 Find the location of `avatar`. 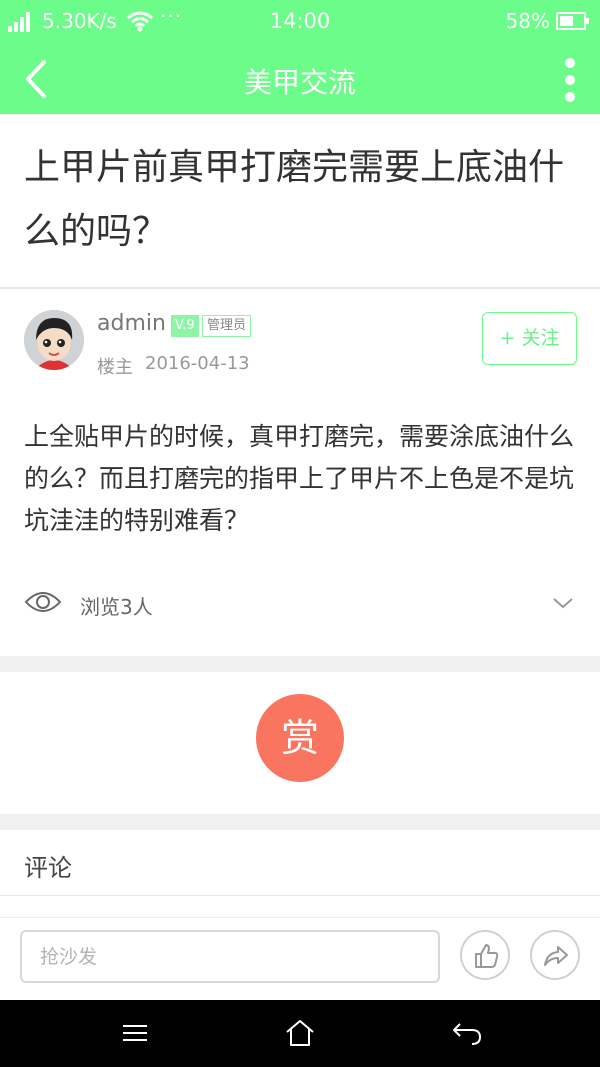

avatar is located at coordinates (54, 340).